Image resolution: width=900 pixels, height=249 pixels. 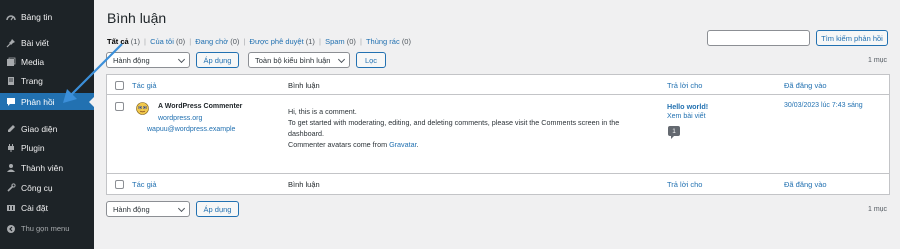 I want to click on sidebar-item-plugins: Plugin, so click(x=47, y=147).